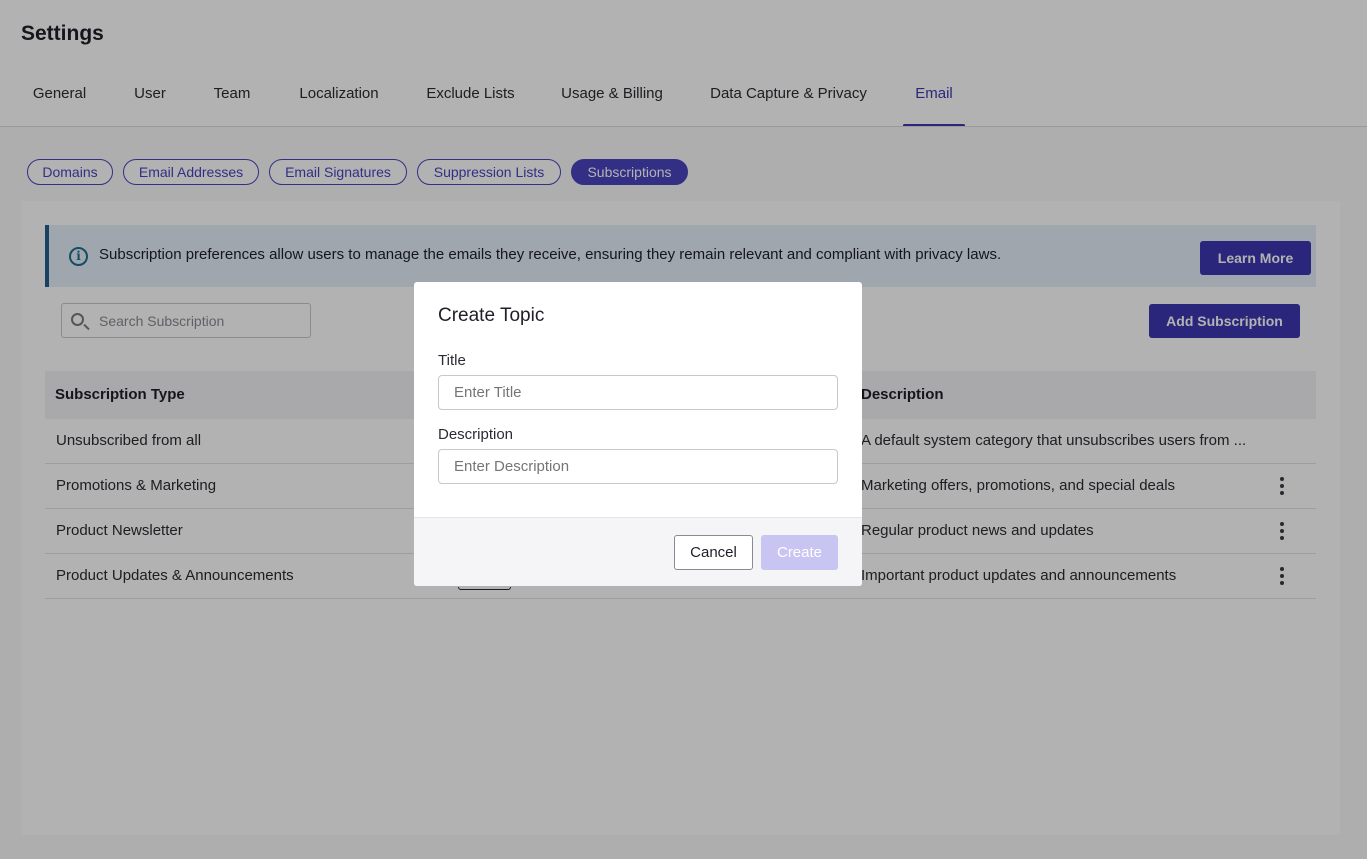 The width and height of the screenshot is (1367, 859). I want to click on create-button: Create, so click(799, 552).